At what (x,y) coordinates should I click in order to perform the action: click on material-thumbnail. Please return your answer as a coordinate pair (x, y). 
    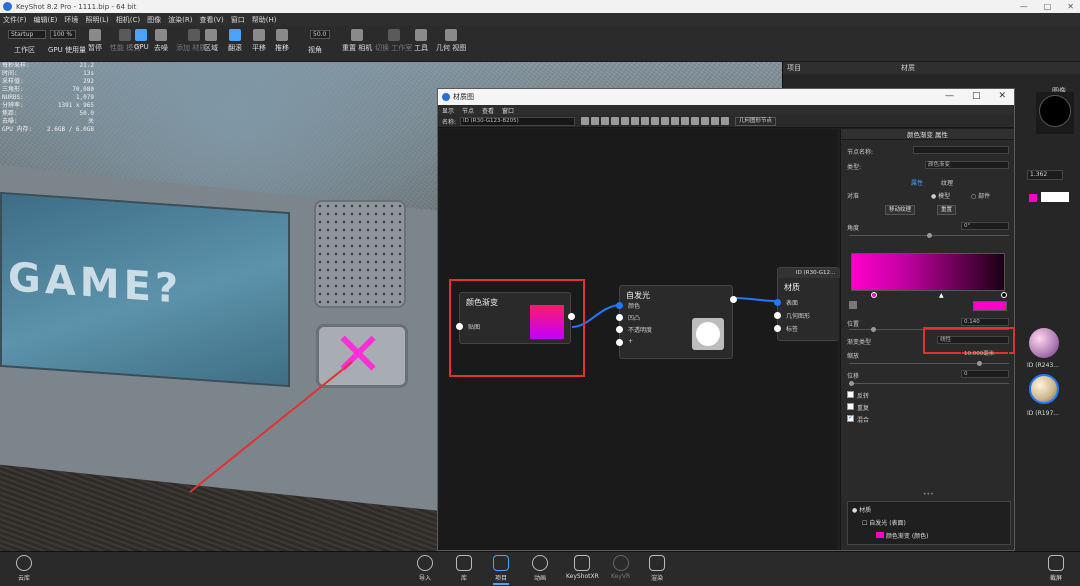
    Looking at the image, I should click on (1044, 343).